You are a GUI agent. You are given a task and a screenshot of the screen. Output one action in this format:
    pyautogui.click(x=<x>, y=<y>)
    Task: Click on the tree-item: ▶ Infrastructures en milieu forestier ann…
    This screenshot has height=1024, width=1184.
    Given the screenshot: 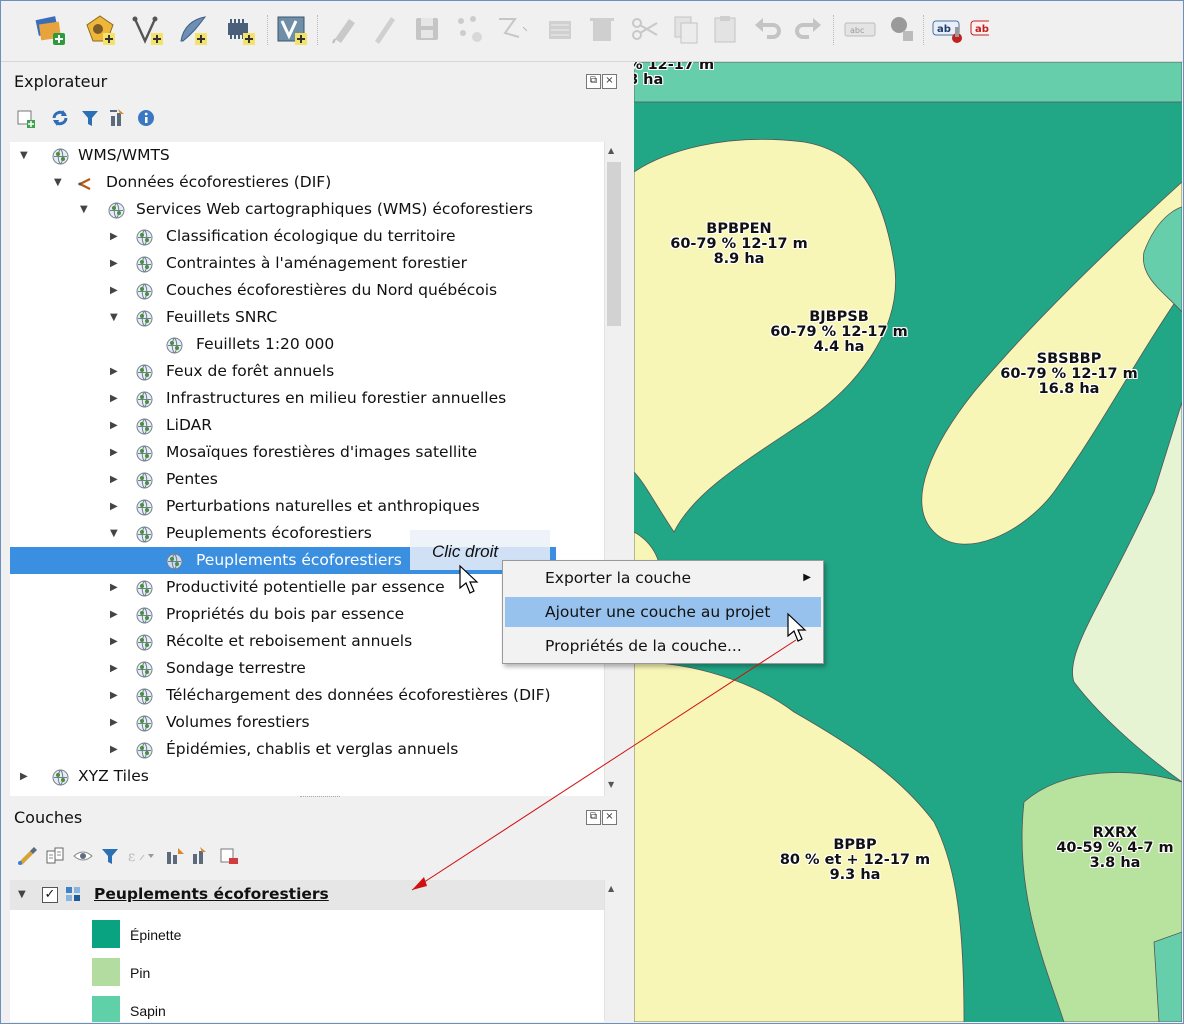 What is the action you would take?
    pyautogui.click(x=307, y=398)
    